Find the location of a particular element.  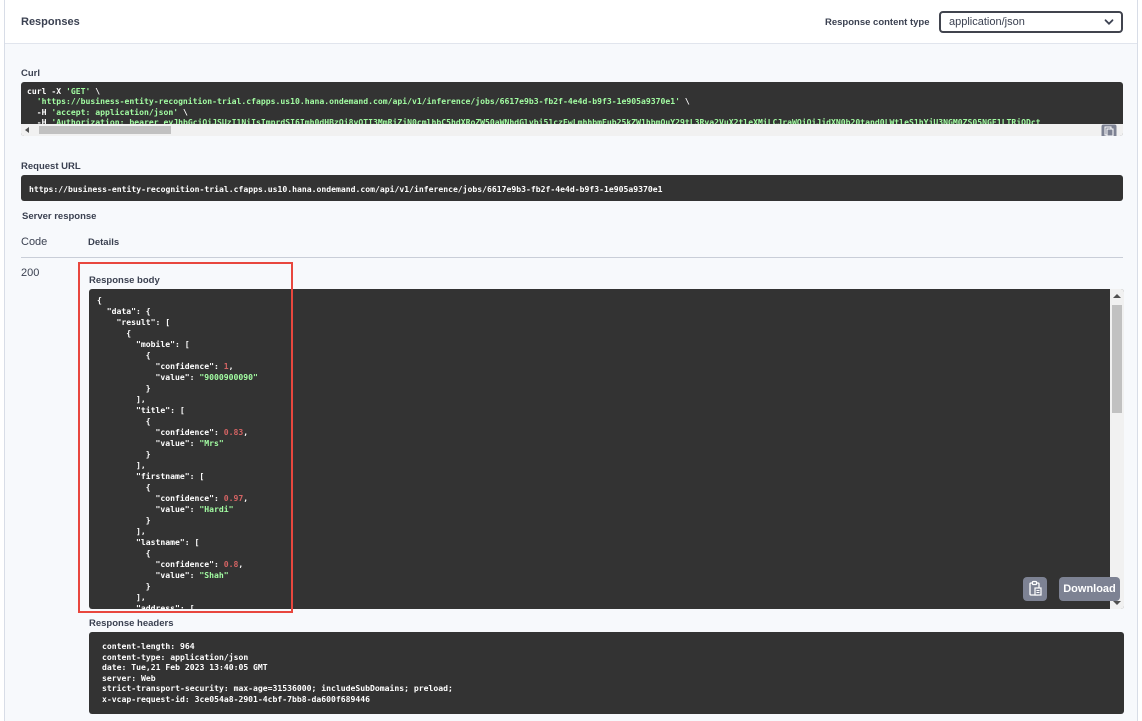

copy-to-clipboard-button is located at coordinates (1035, 589).